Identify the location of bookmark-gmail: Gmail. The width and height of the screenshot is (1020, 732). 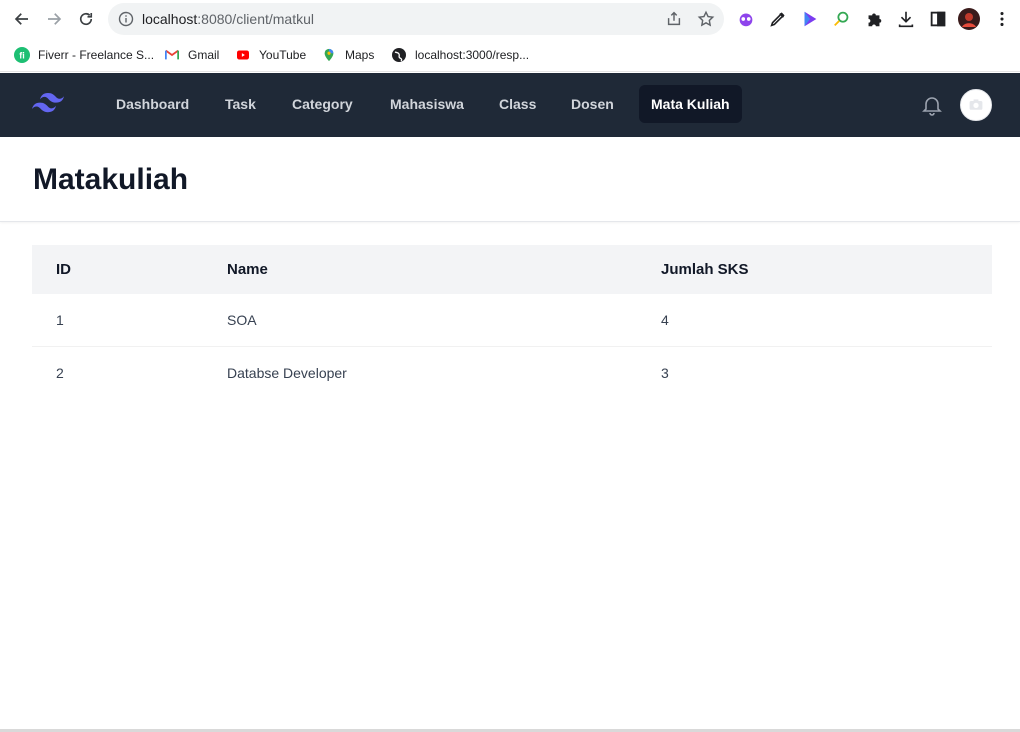
(191, 55).